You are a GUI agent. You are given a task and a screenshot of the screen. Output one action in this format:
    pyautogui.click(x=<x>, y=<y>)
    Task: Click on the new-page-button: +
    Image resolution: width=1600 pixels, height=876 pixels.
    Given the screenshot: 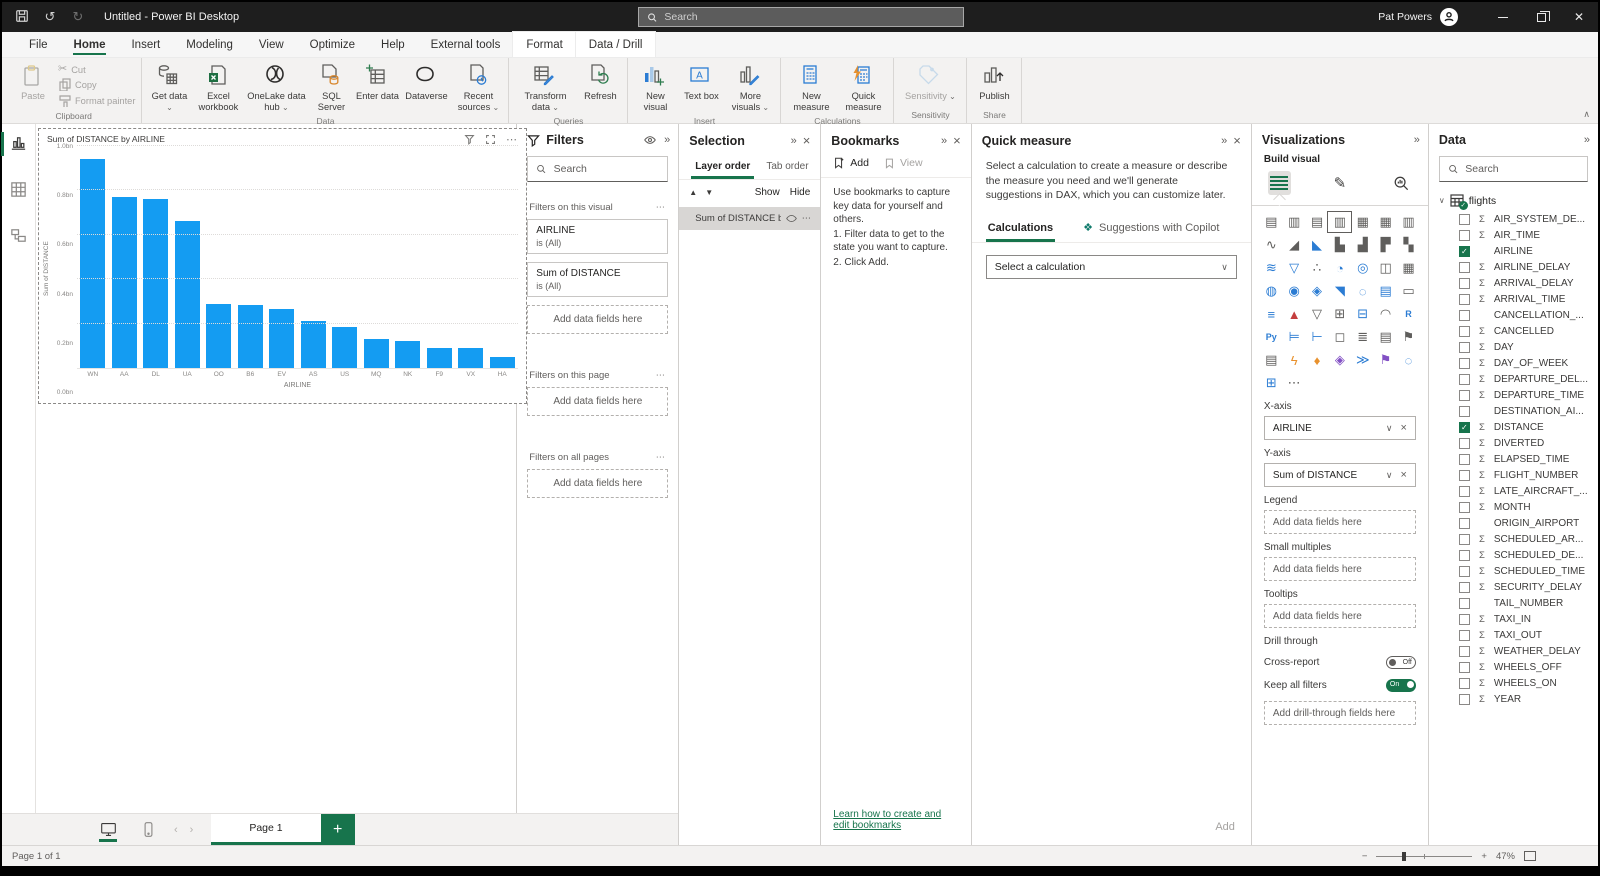 What is the action you would take?
    pyautogui.click(x=337, y=829)
    